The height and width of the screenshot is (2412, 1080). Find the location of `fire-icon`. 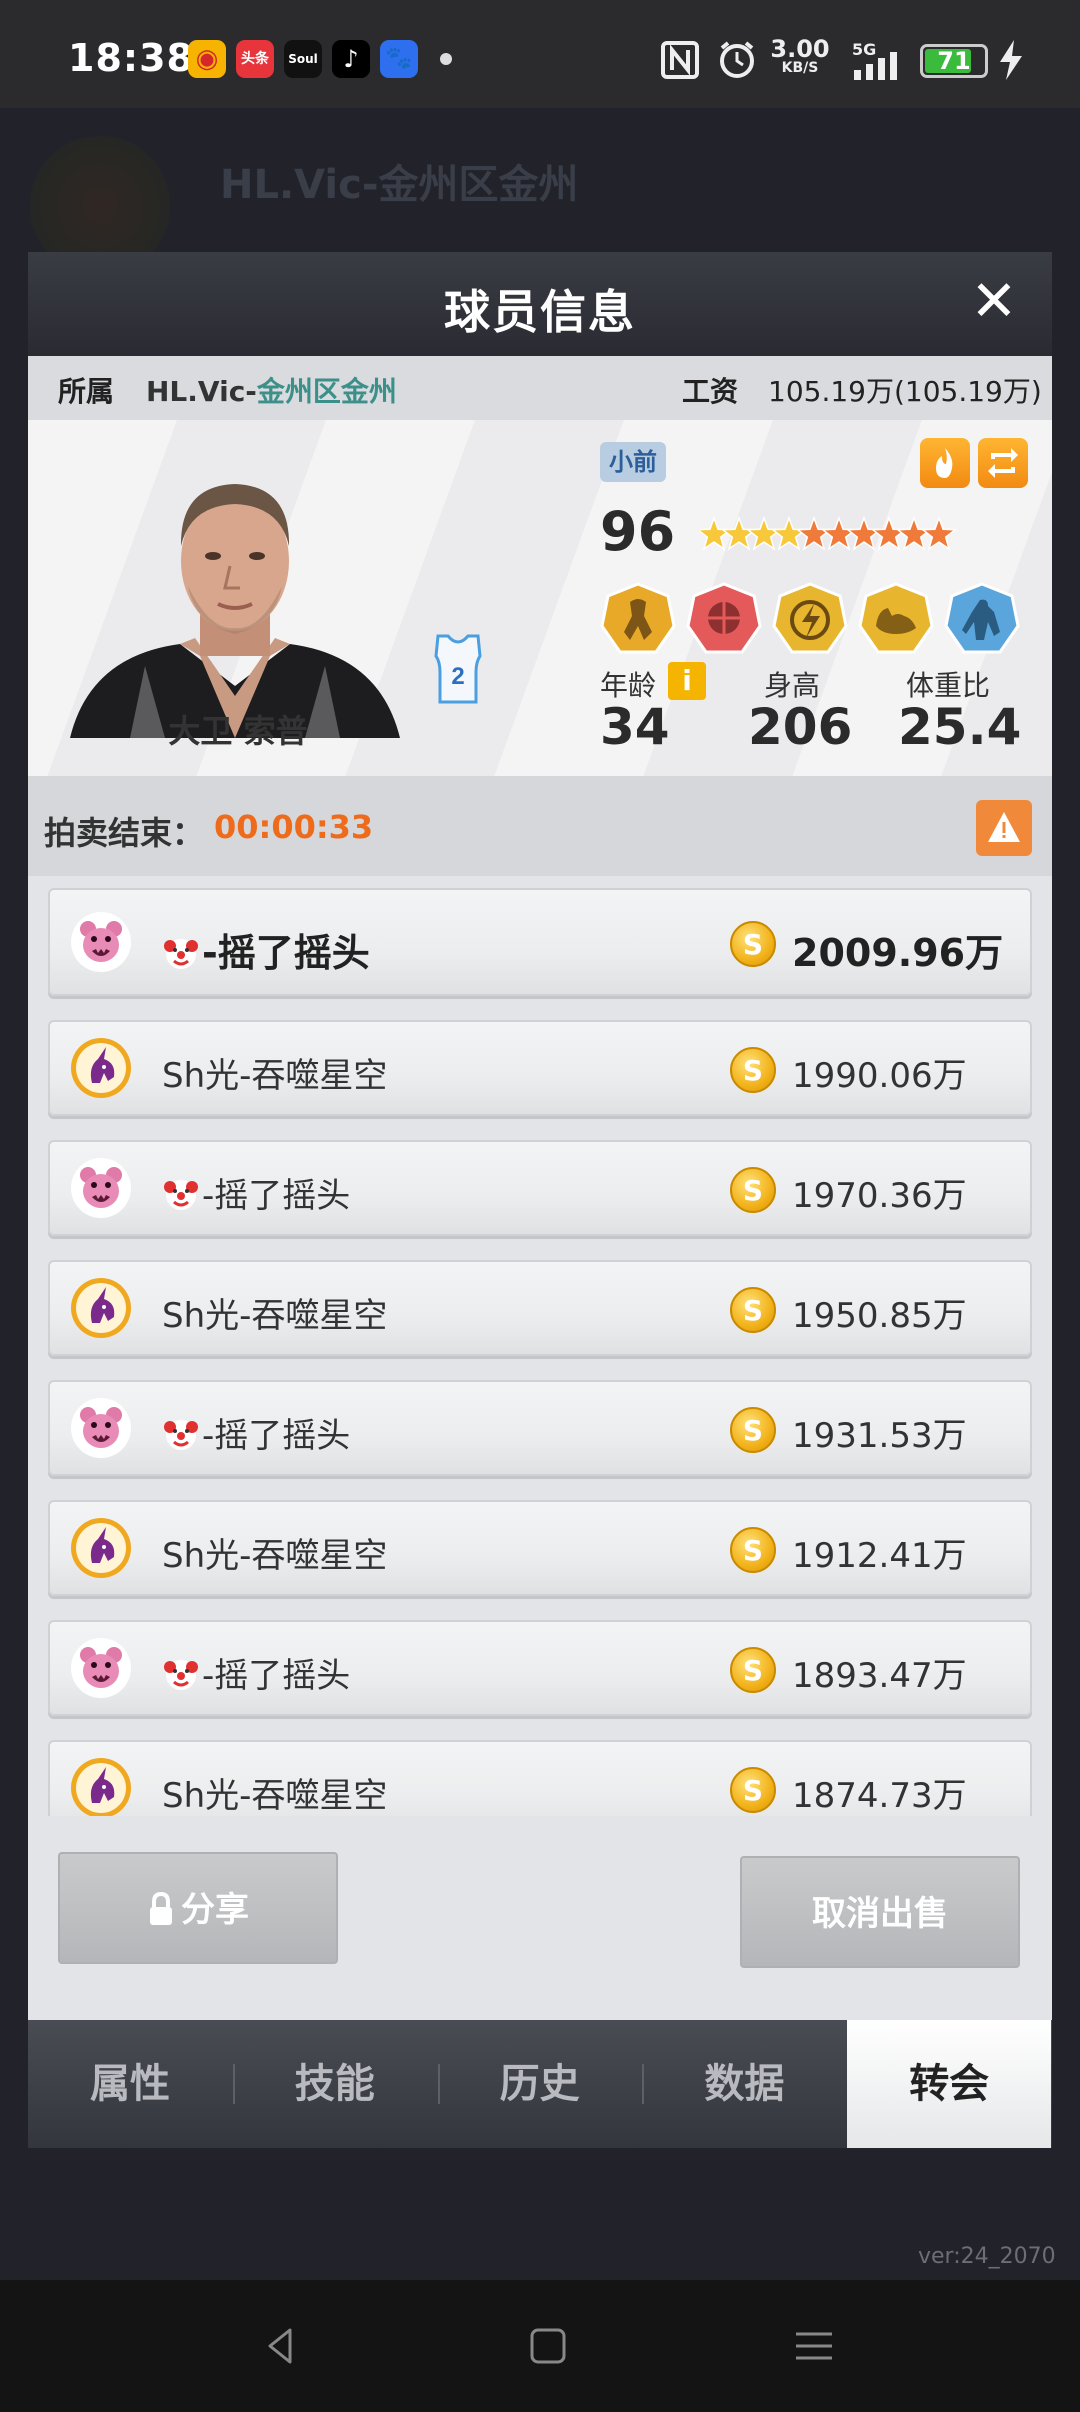

fire-icon is located at coordinates (944, 463).